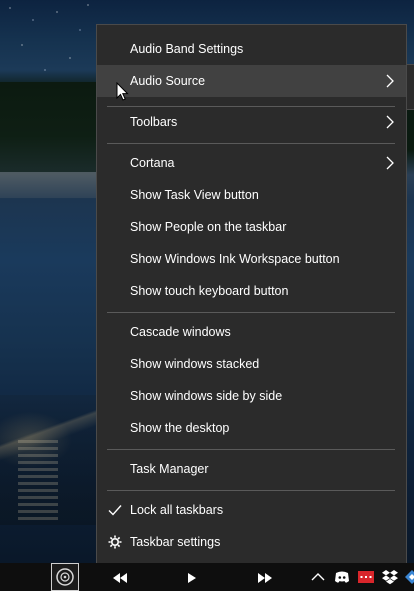 The width and height of the screenshot is (414, 591). I want to click on discord-icon, so click(342, 577).